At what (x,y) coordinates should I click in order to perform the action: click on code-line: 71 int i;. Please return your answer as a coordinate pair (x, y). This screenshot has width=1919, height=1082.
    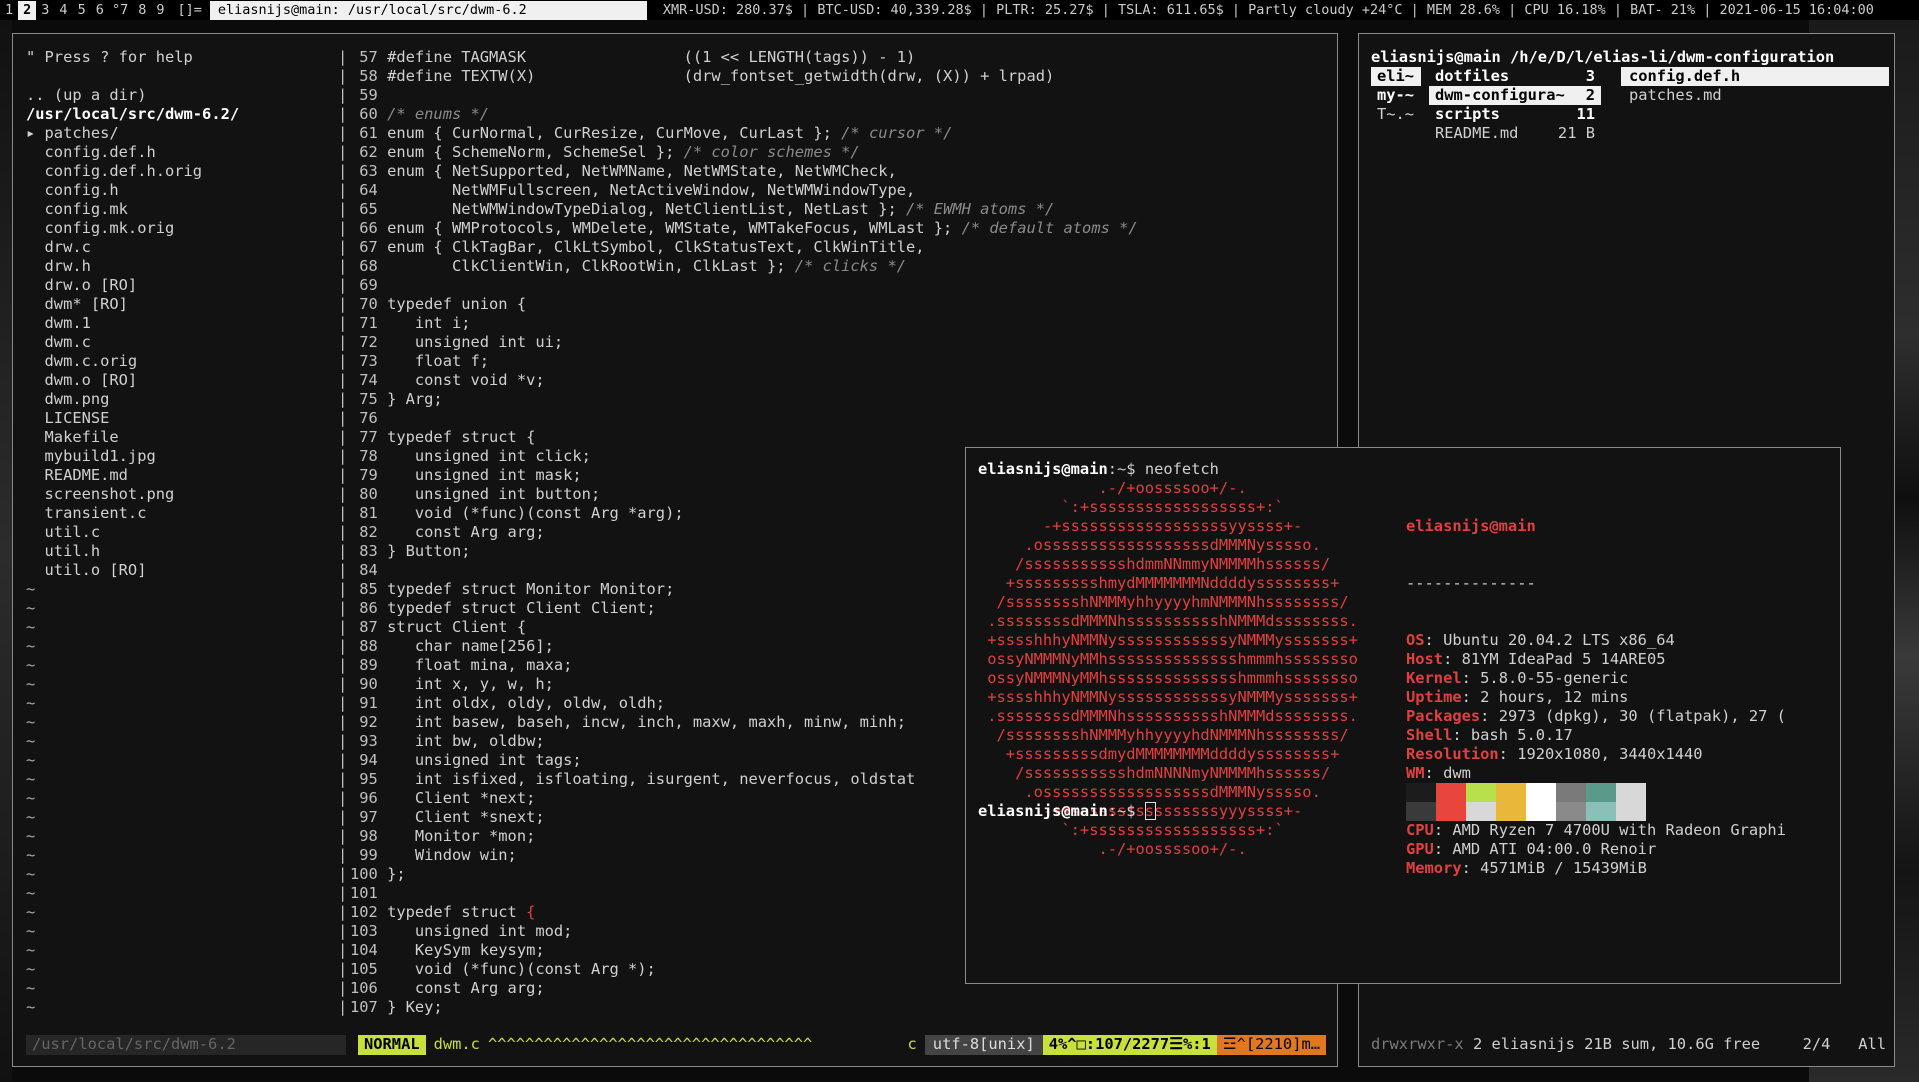
    Looking at the image, I should click on (840, 323).